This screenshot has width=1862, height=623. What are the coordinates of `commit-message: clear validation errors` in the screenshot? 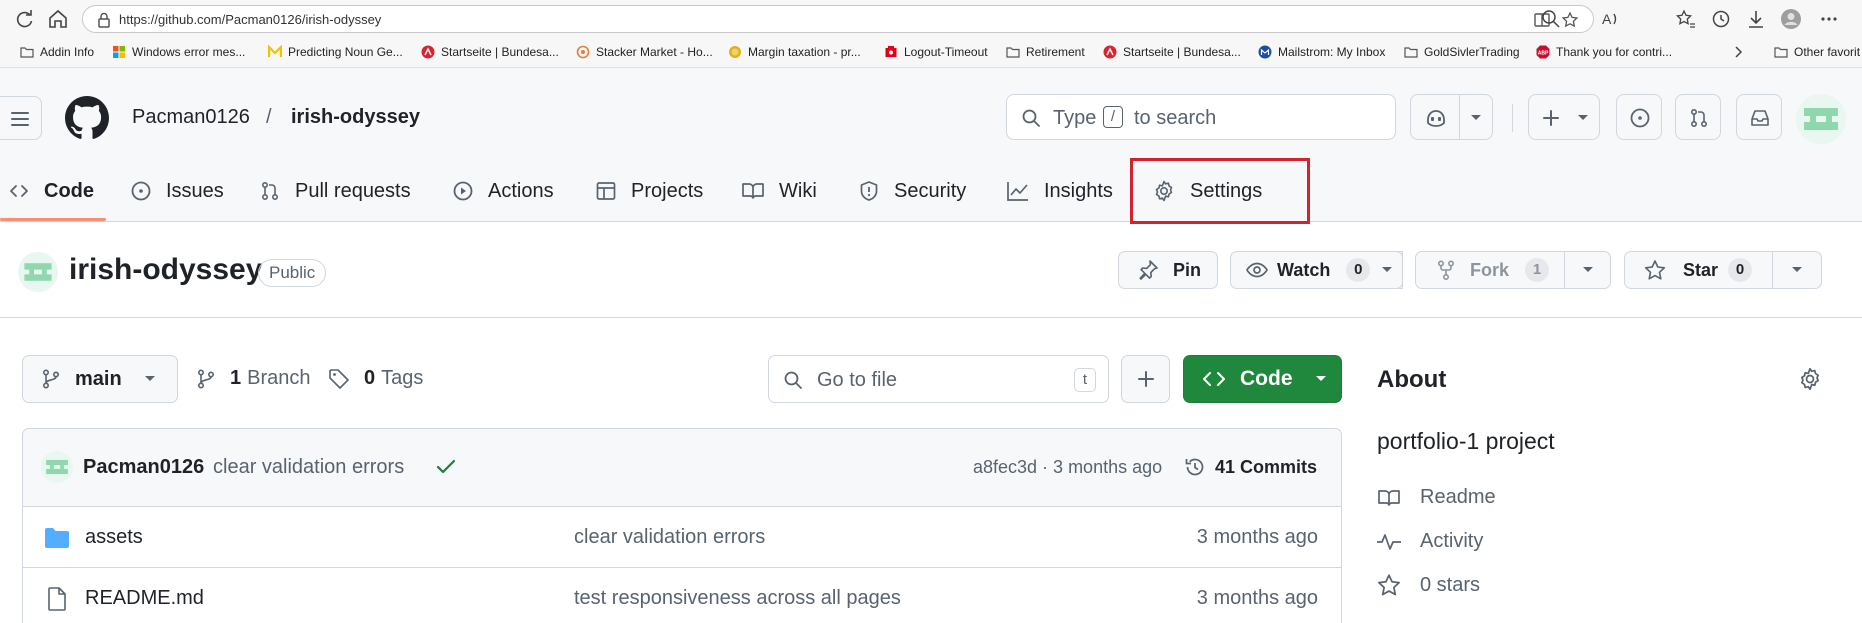 It's located at (308, 467).